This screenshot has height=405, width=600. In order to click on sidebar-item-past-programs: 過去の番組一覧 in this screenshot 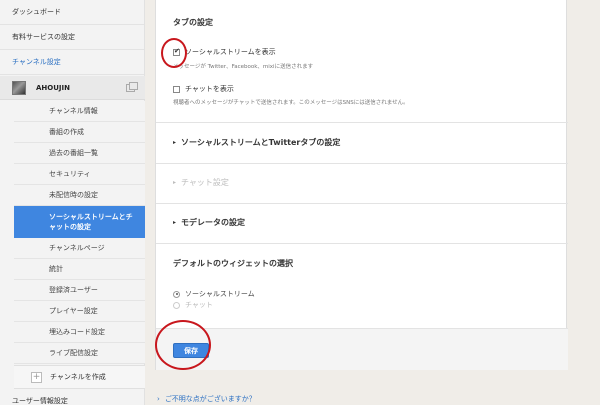, I will do `click(79, 153)`.